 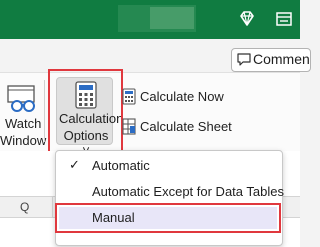 I want to click on calculate-now-button: Calculate Now, so click(x=173, y=97).